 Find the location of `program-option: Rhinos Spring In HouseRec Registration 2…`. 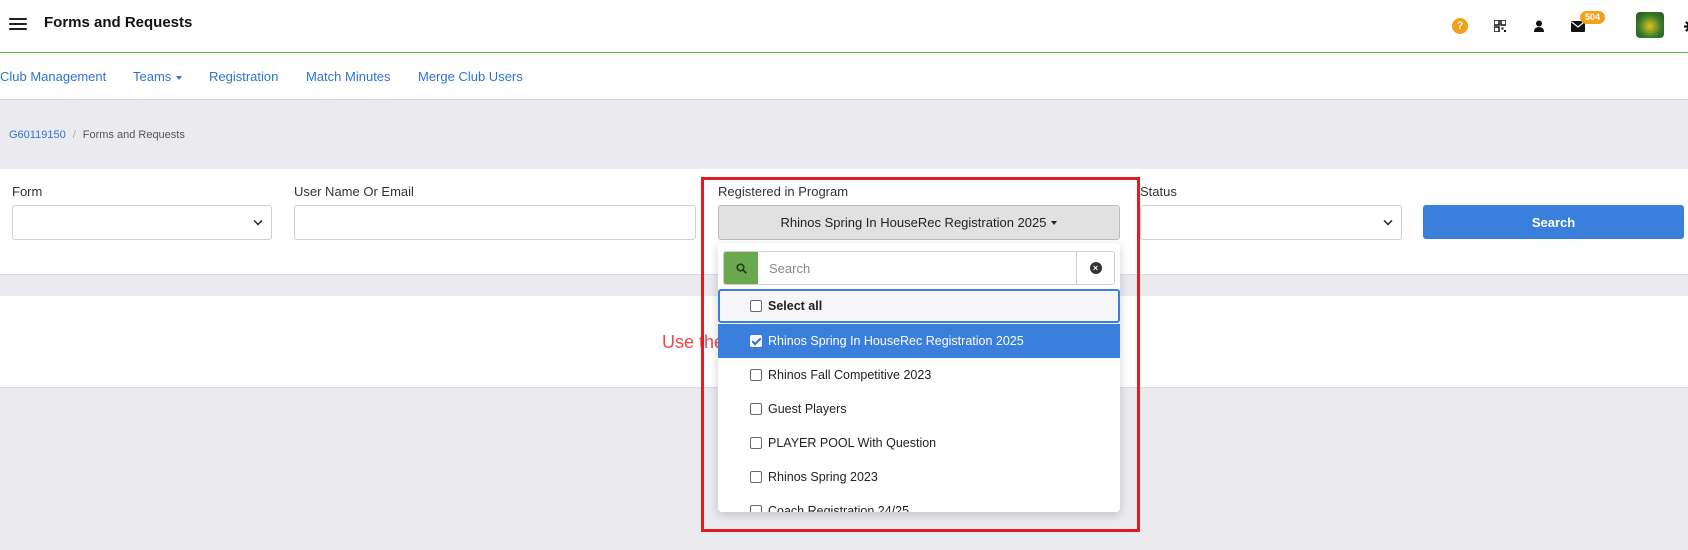

program-option: Rhinos Spring In HouseRec Registration 2… is located at coordinates (919, 341).